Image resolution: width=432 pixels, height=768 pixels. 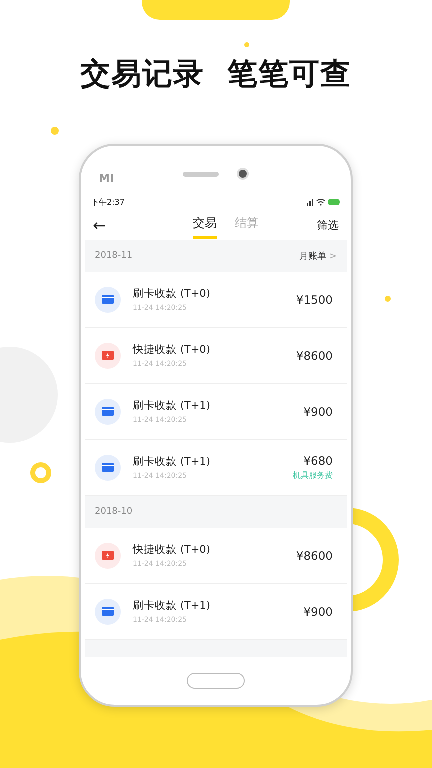 What do you see at coordinates (108, 202) in the screenshot?
I see `status-time: 下午2:37` at bounding box center [108, 202].